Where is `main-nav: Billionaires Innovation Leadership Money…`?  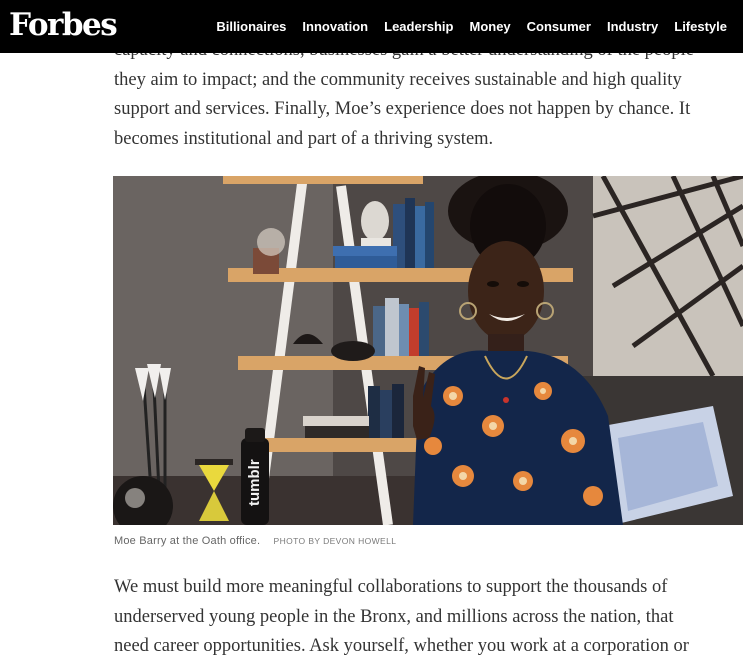
main-nav: Billionaires Innovation Leadership Money… is located at coordinates (471, 26).